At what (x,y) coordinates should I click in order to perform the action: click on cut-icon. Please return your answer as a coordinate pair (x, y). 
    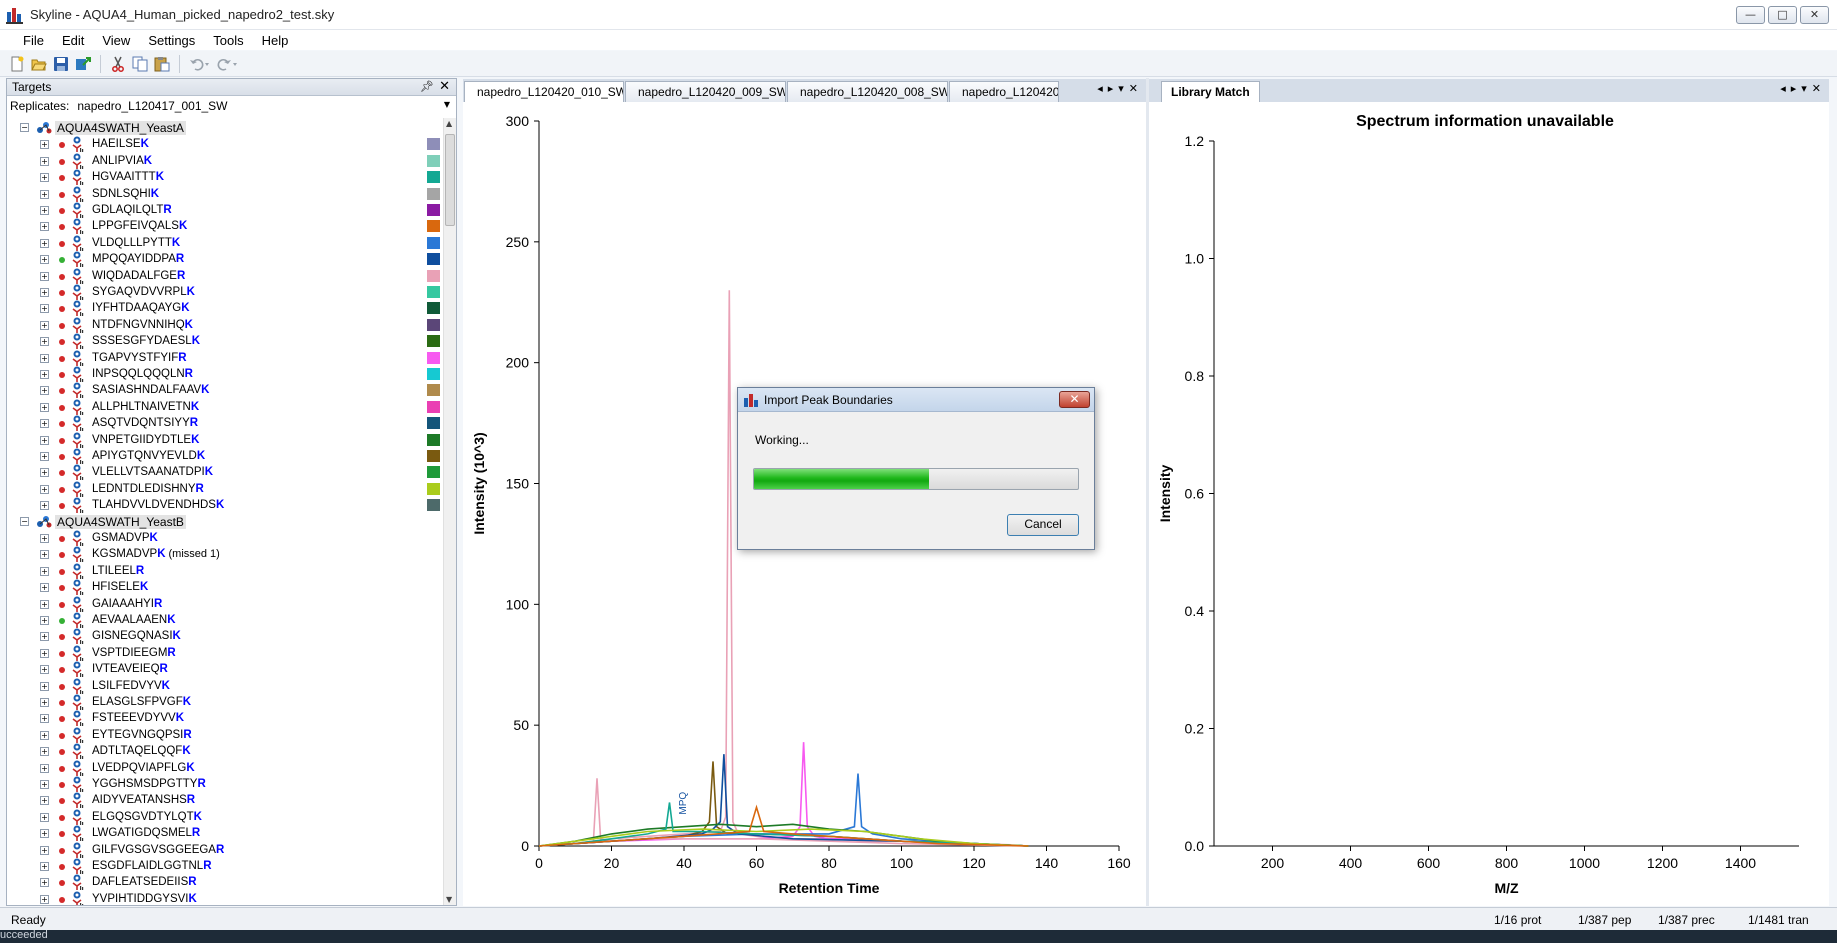
    Looking at the image, I should click on (118, 64).